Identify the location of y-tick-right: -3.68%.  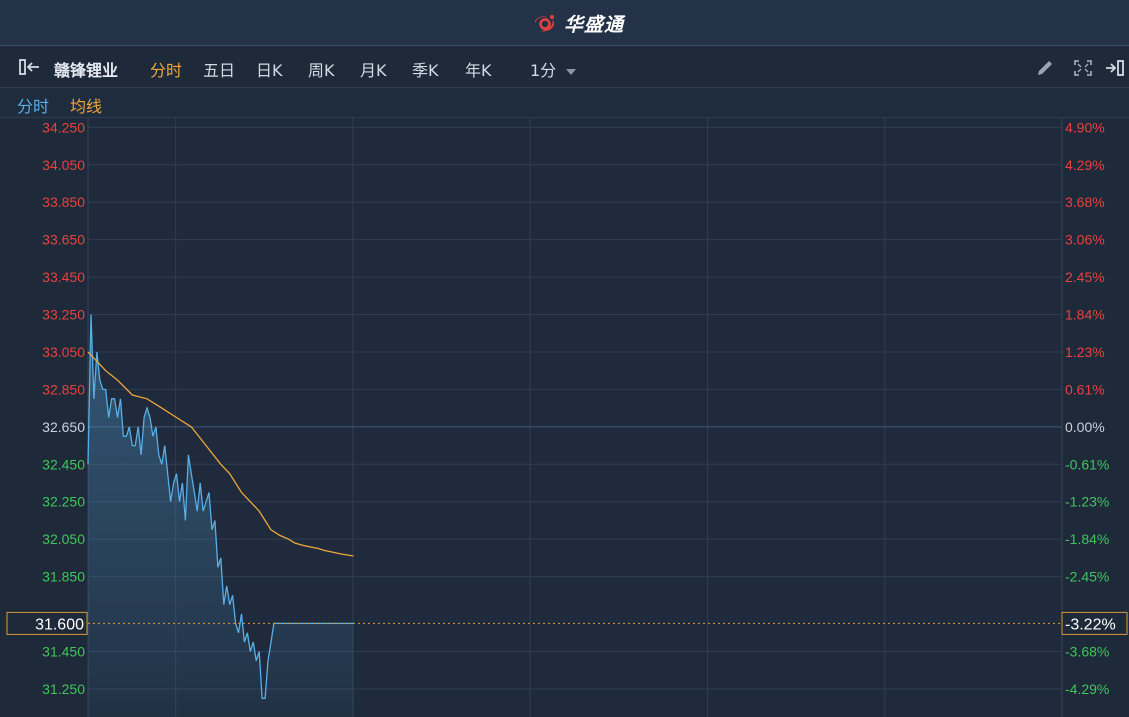
(1087, 651).